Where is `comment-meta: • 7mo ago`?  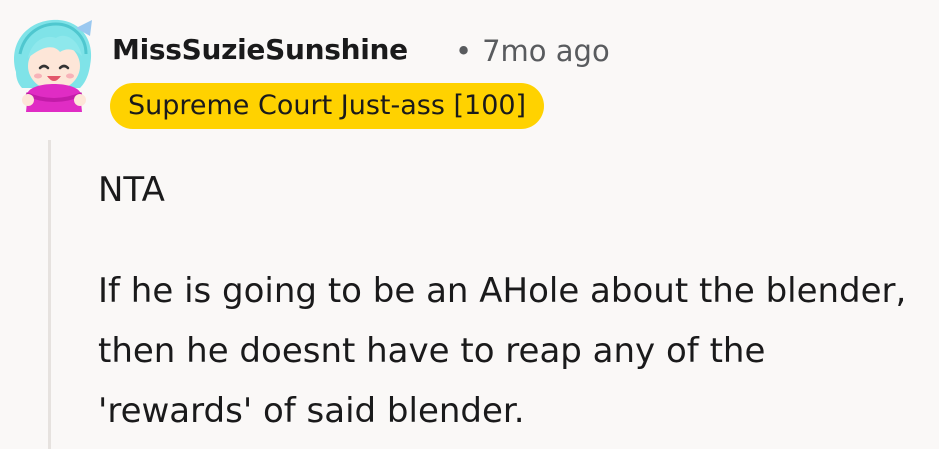
comment-meta: • 7mo ago is located at coordinates (532, 51).